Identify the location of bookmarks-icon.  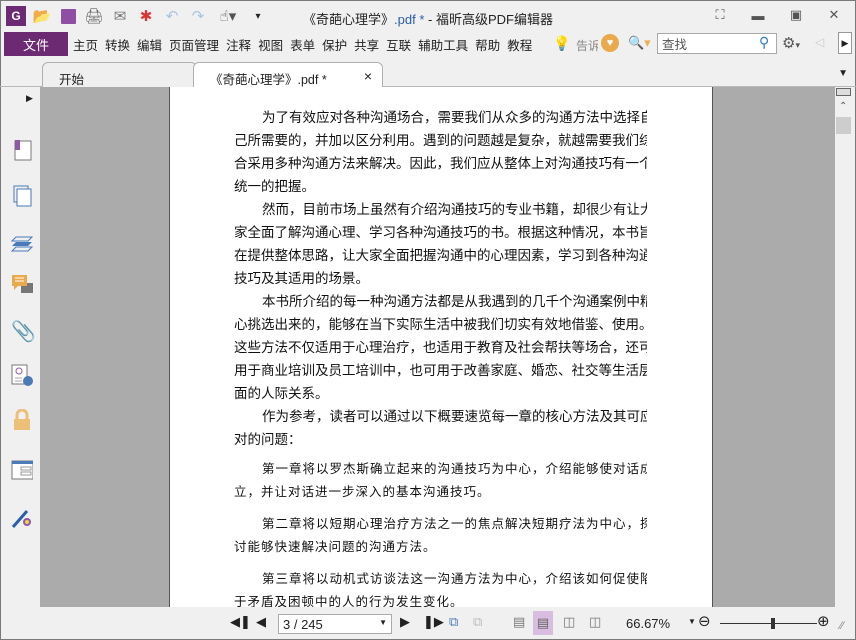
(22, 150).